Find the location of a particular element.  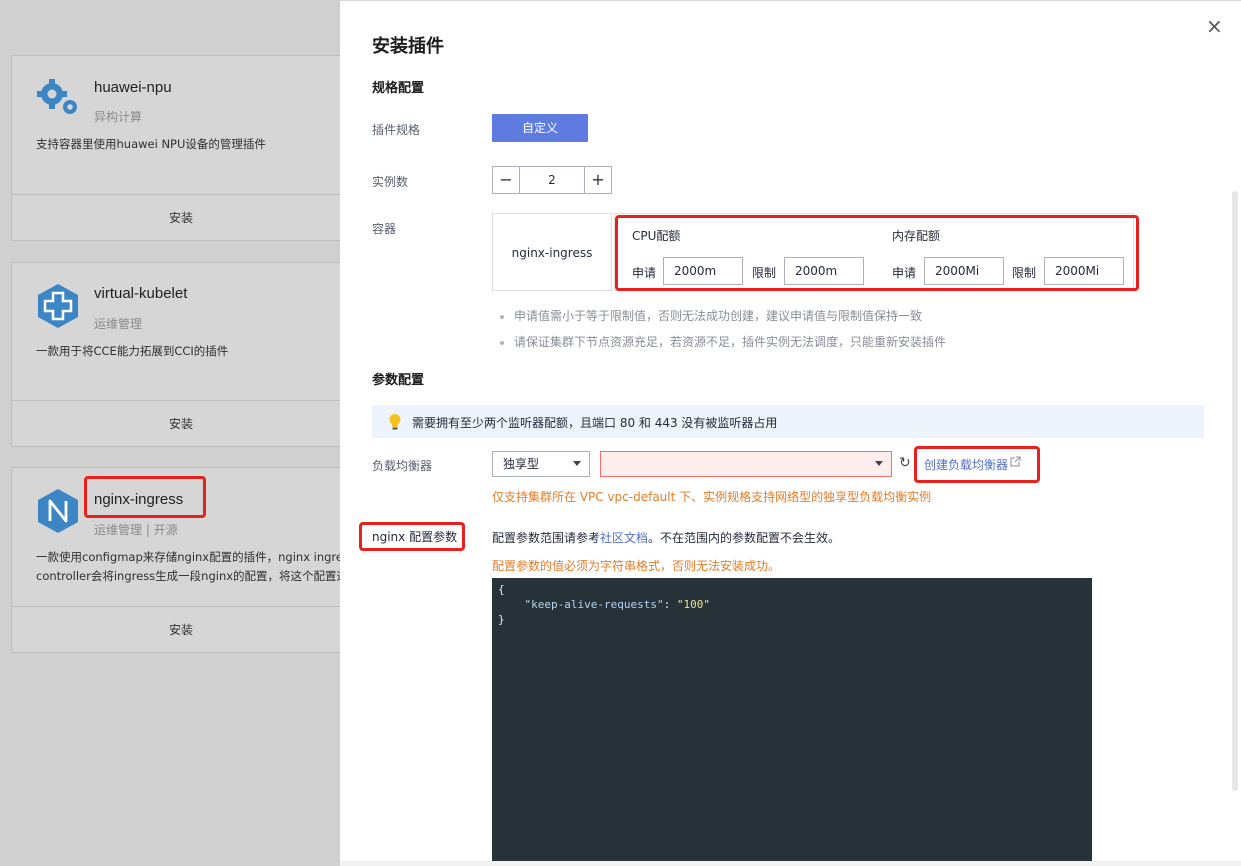

plugin-name: huawei-npu is located at coordinates (133, 87).